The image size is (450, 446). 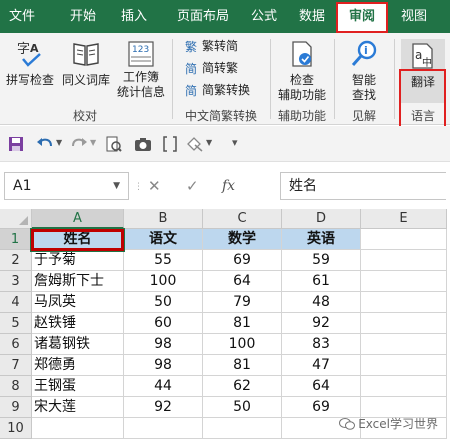 I want to click on column-header-c: C, so click(x=242, y=219).